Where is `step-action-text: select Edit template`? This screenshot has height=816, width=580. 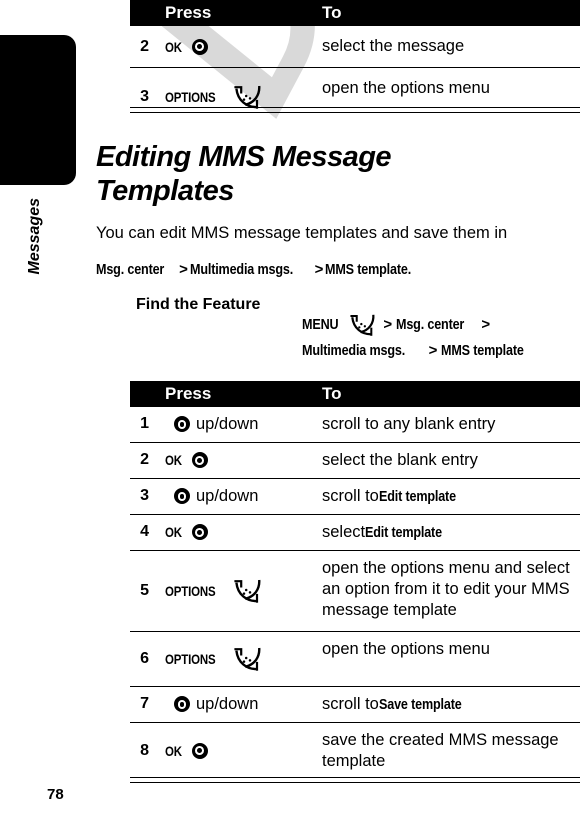
step-action-text: select Edit template is located at coordinates (451, 532).